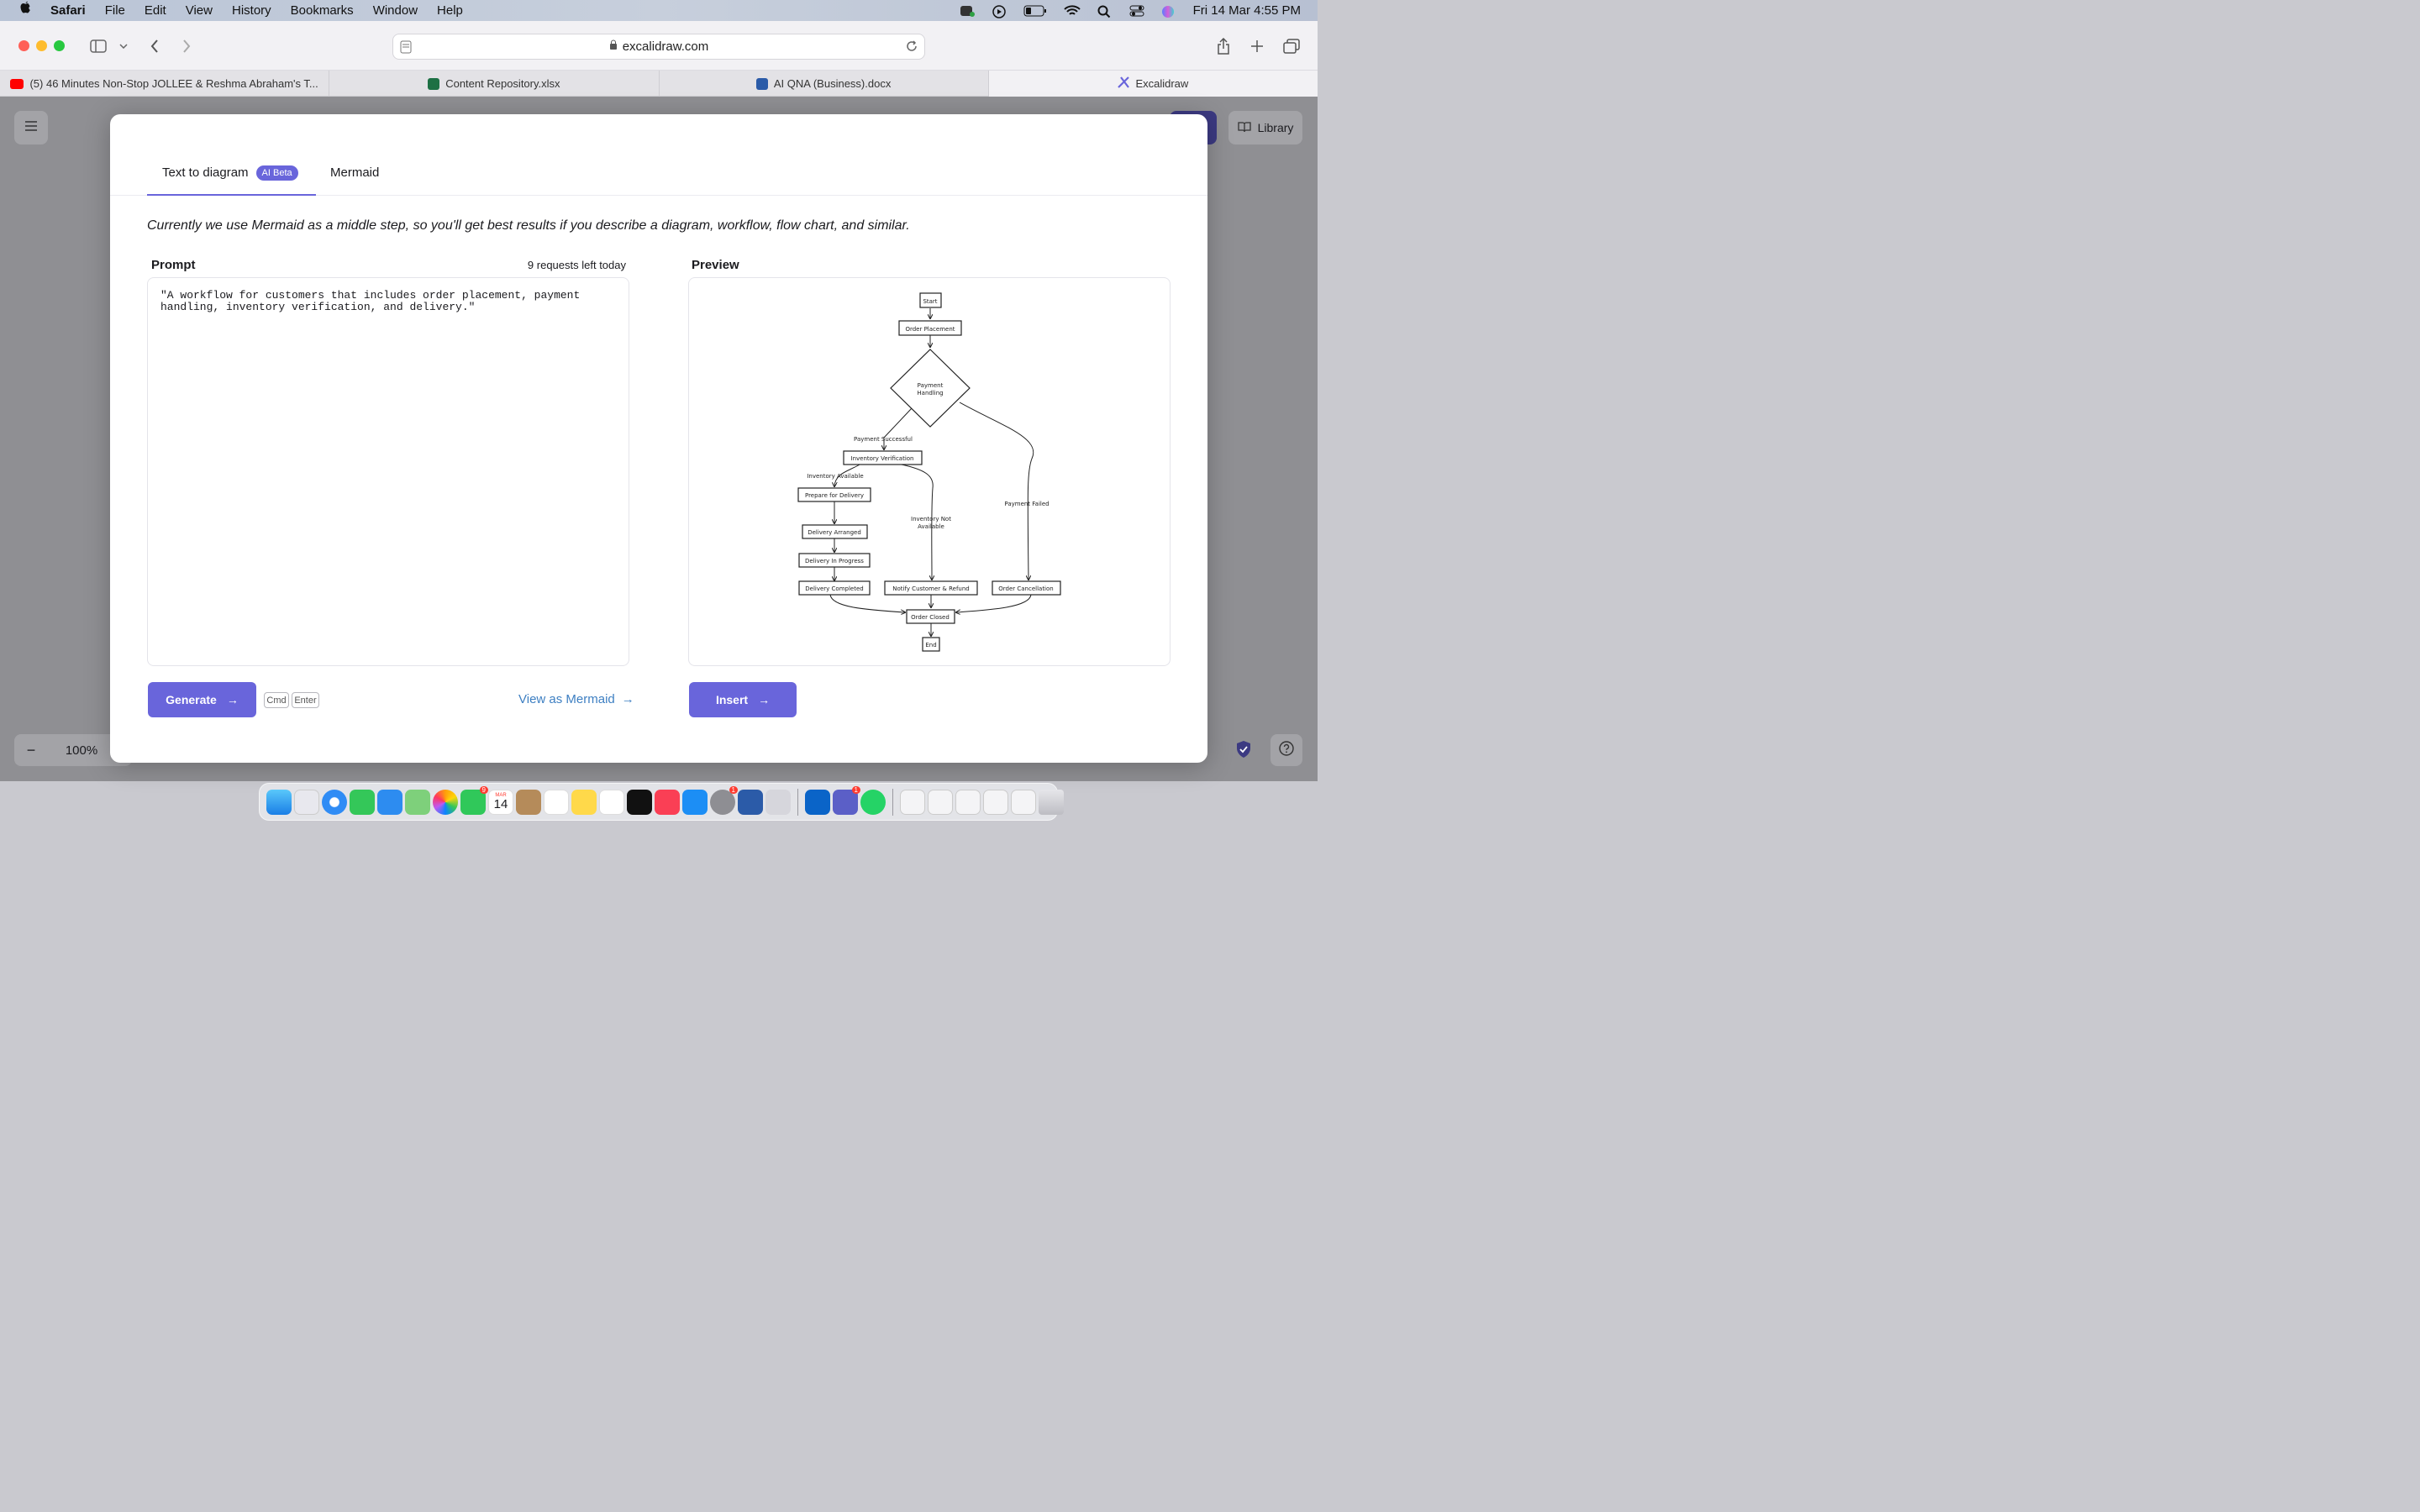 This screenshot has height=1512, width=2420. I want to click on whatsapp-icon, so click(873, 802).